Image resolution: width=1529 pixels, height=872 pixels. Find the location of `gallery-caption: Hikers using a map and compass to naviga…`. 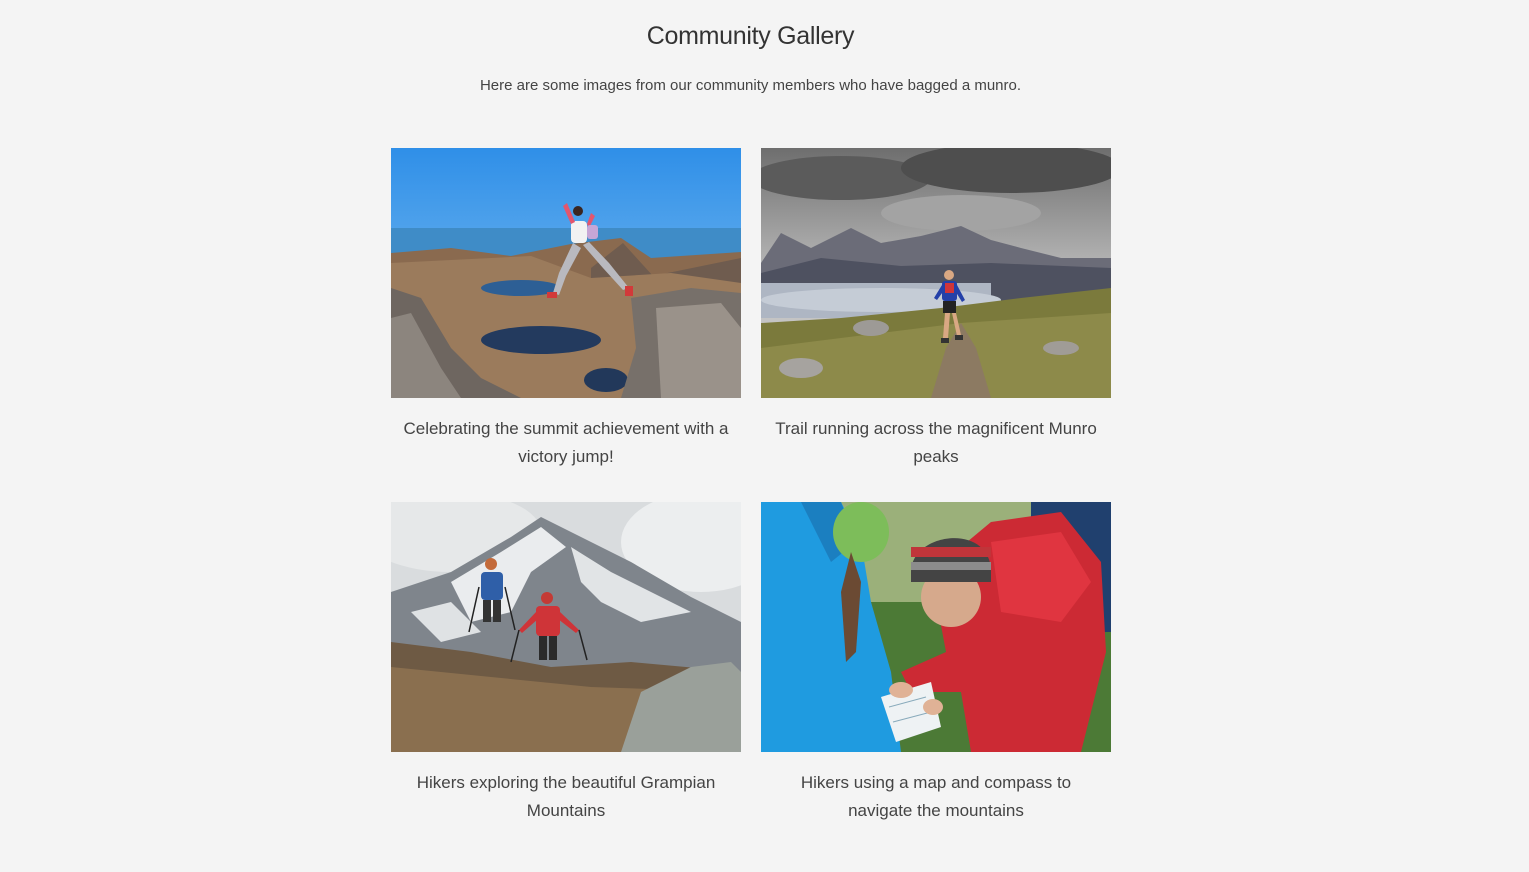

gallery-caption: Hikers using a map and compass to naviga… is located at coordinates (936, 796).